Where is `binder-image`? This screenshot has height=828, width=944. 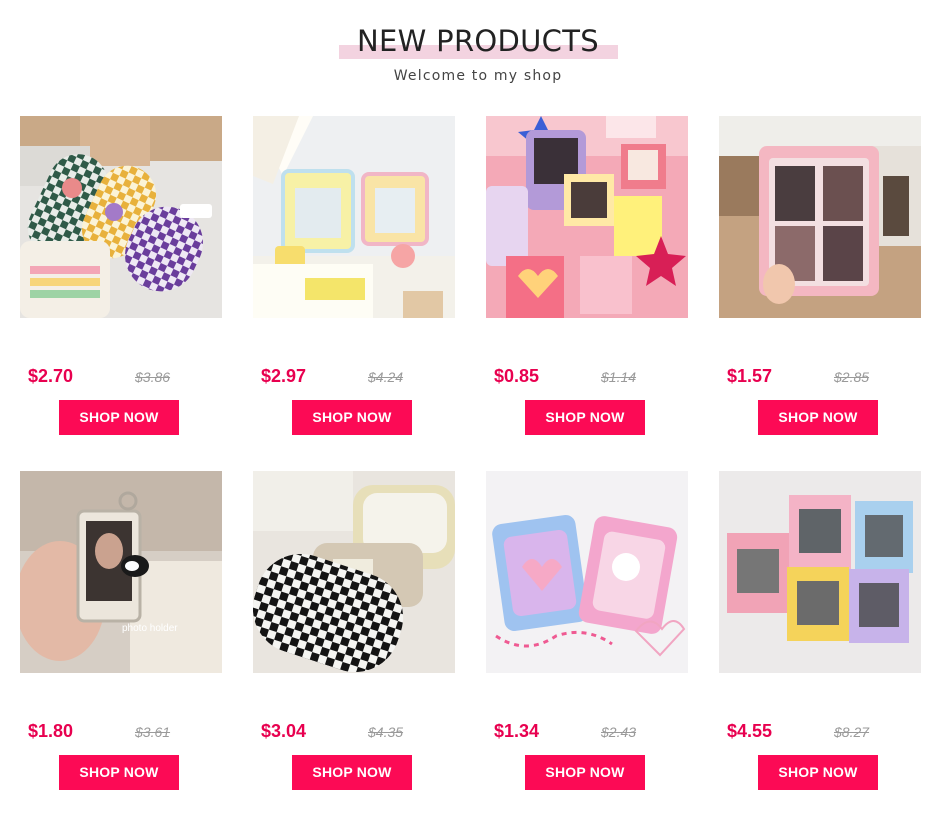
binder-image is located at coordinates (820, 217).